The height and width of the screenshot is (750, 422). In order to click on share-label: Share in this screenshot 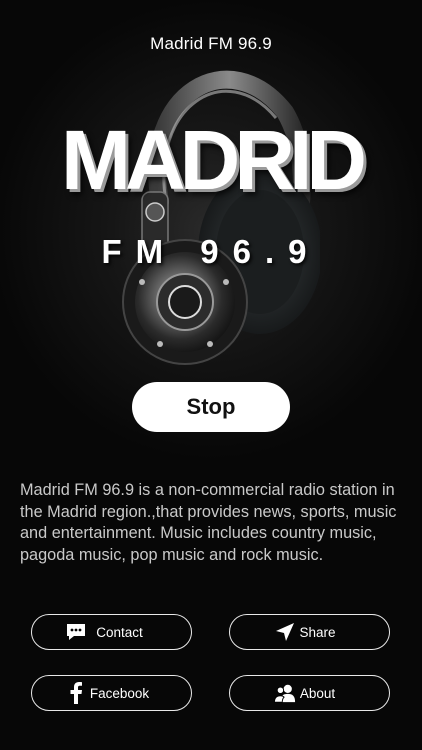, I will do `click(317, 632)`.